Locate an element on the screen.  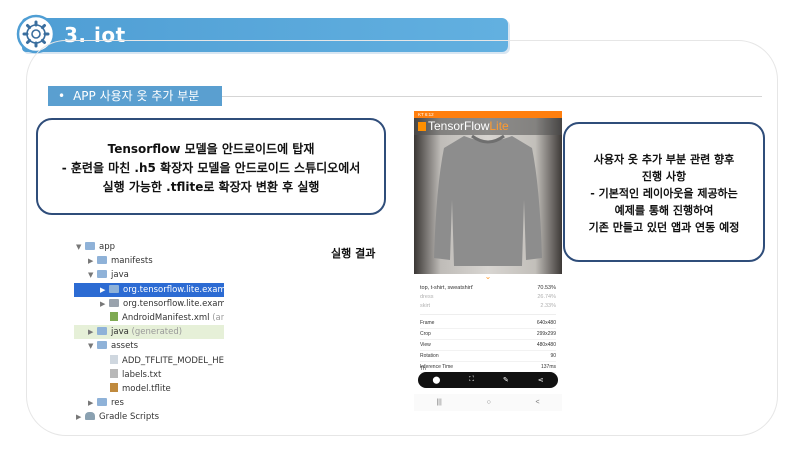
back-icon: < is located at coordinates (538, 402).